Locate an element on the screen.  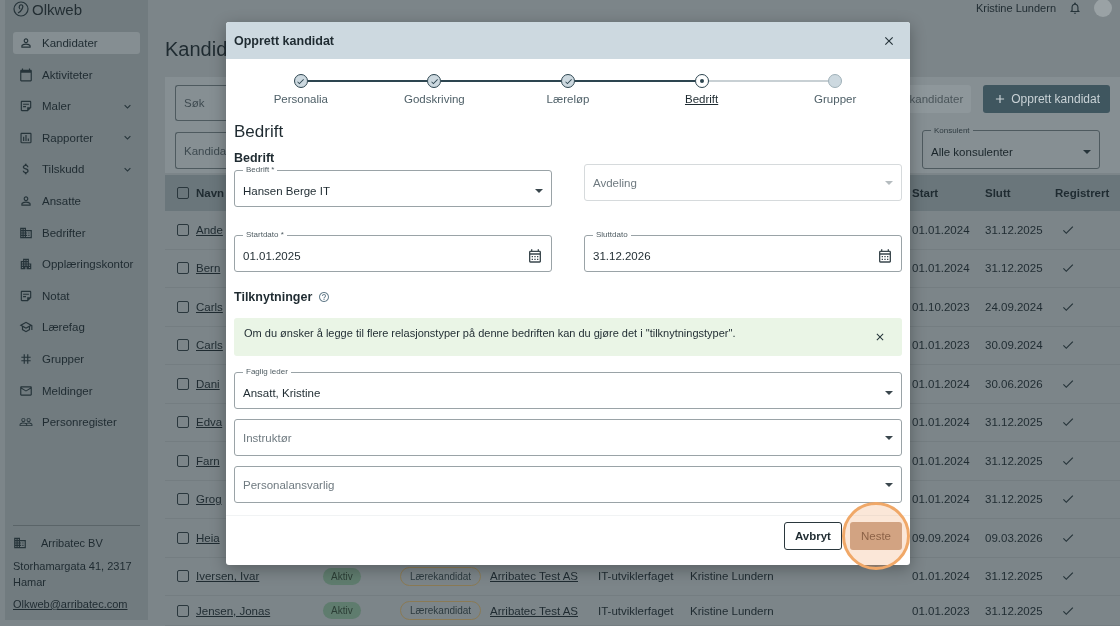
user-name: Kristine Lundern is located at coordinates (1015, 8).